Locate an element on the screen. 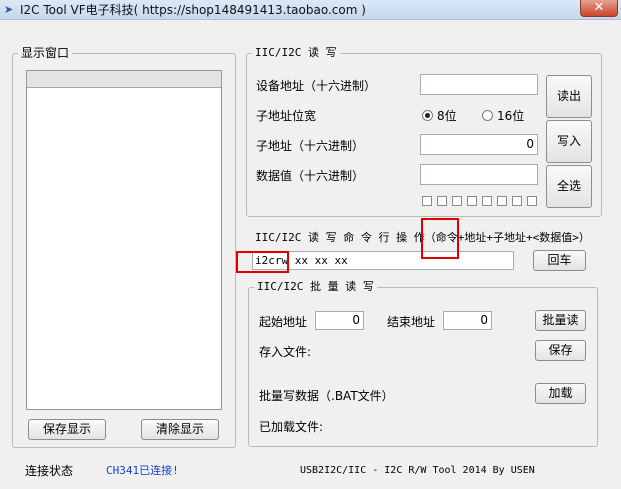 The image size is (621, 489). radio-8bit-label: 8位 is located at coordinates (447, 116).